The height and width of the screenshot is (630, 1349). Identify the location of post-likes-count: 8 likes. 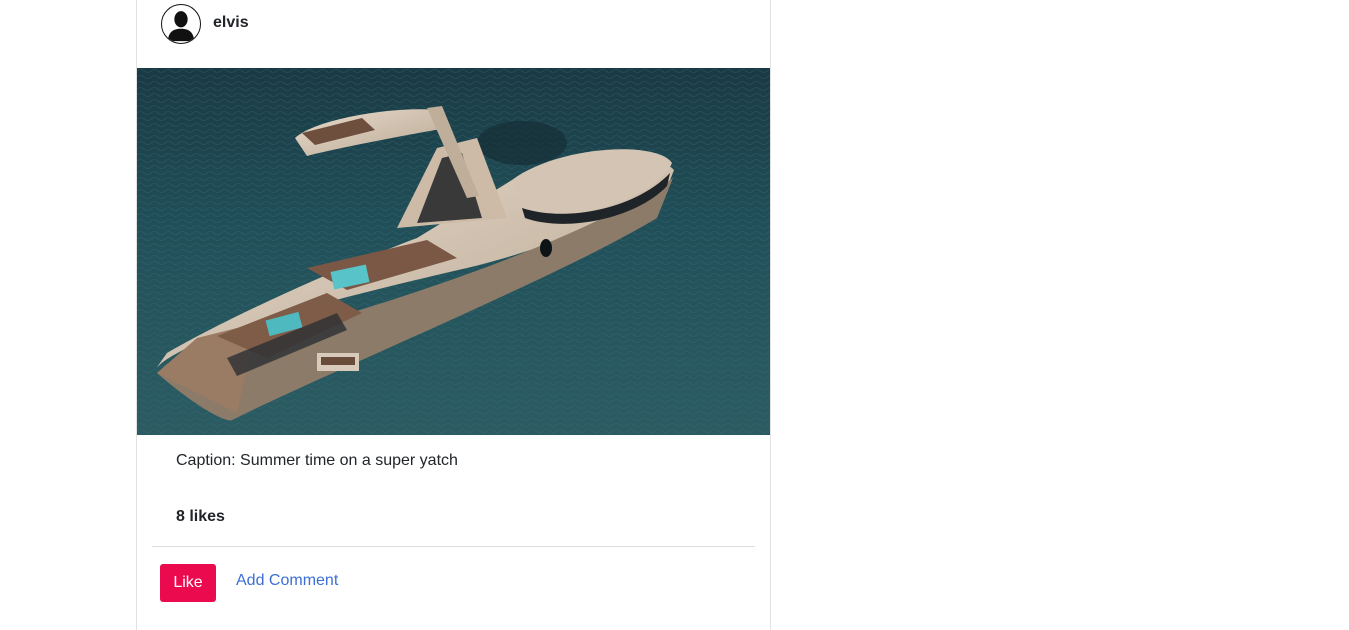
(200, 516).